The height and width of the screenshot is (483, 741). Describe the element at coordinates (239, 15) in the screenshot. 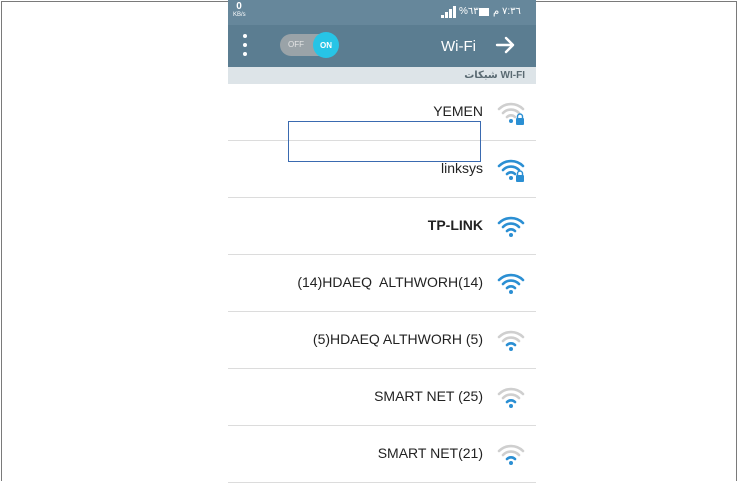

I see `network-speed-unit: KB/s` at that location.